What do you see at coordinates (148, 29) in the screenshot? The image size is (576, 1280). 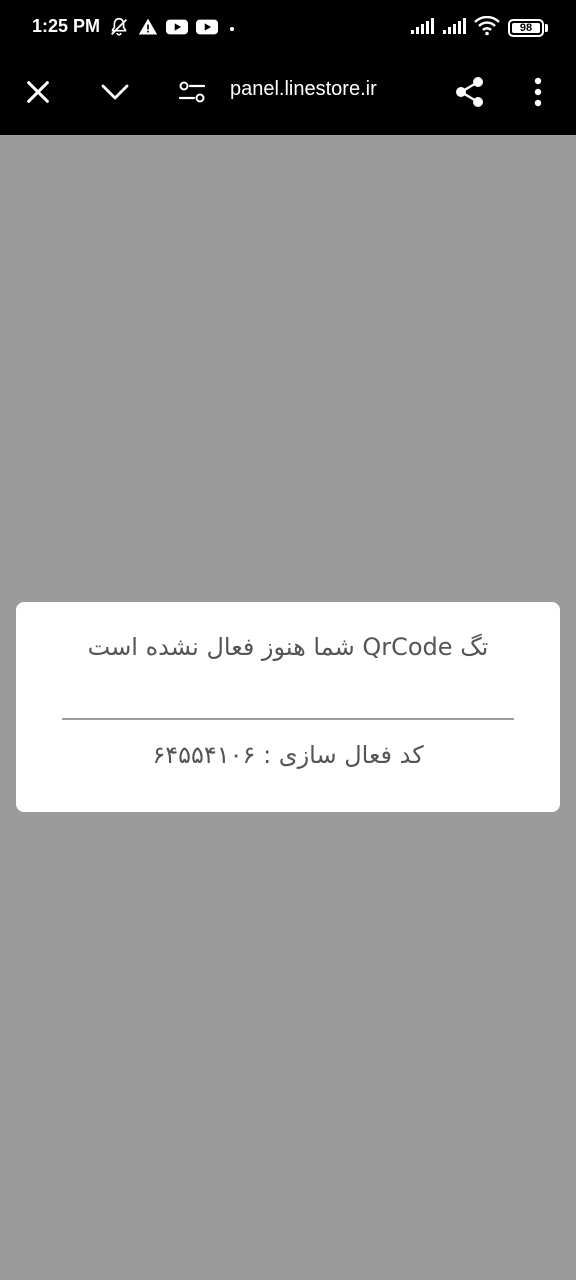 I see `warning-icon` at bounding box center [148, 29].